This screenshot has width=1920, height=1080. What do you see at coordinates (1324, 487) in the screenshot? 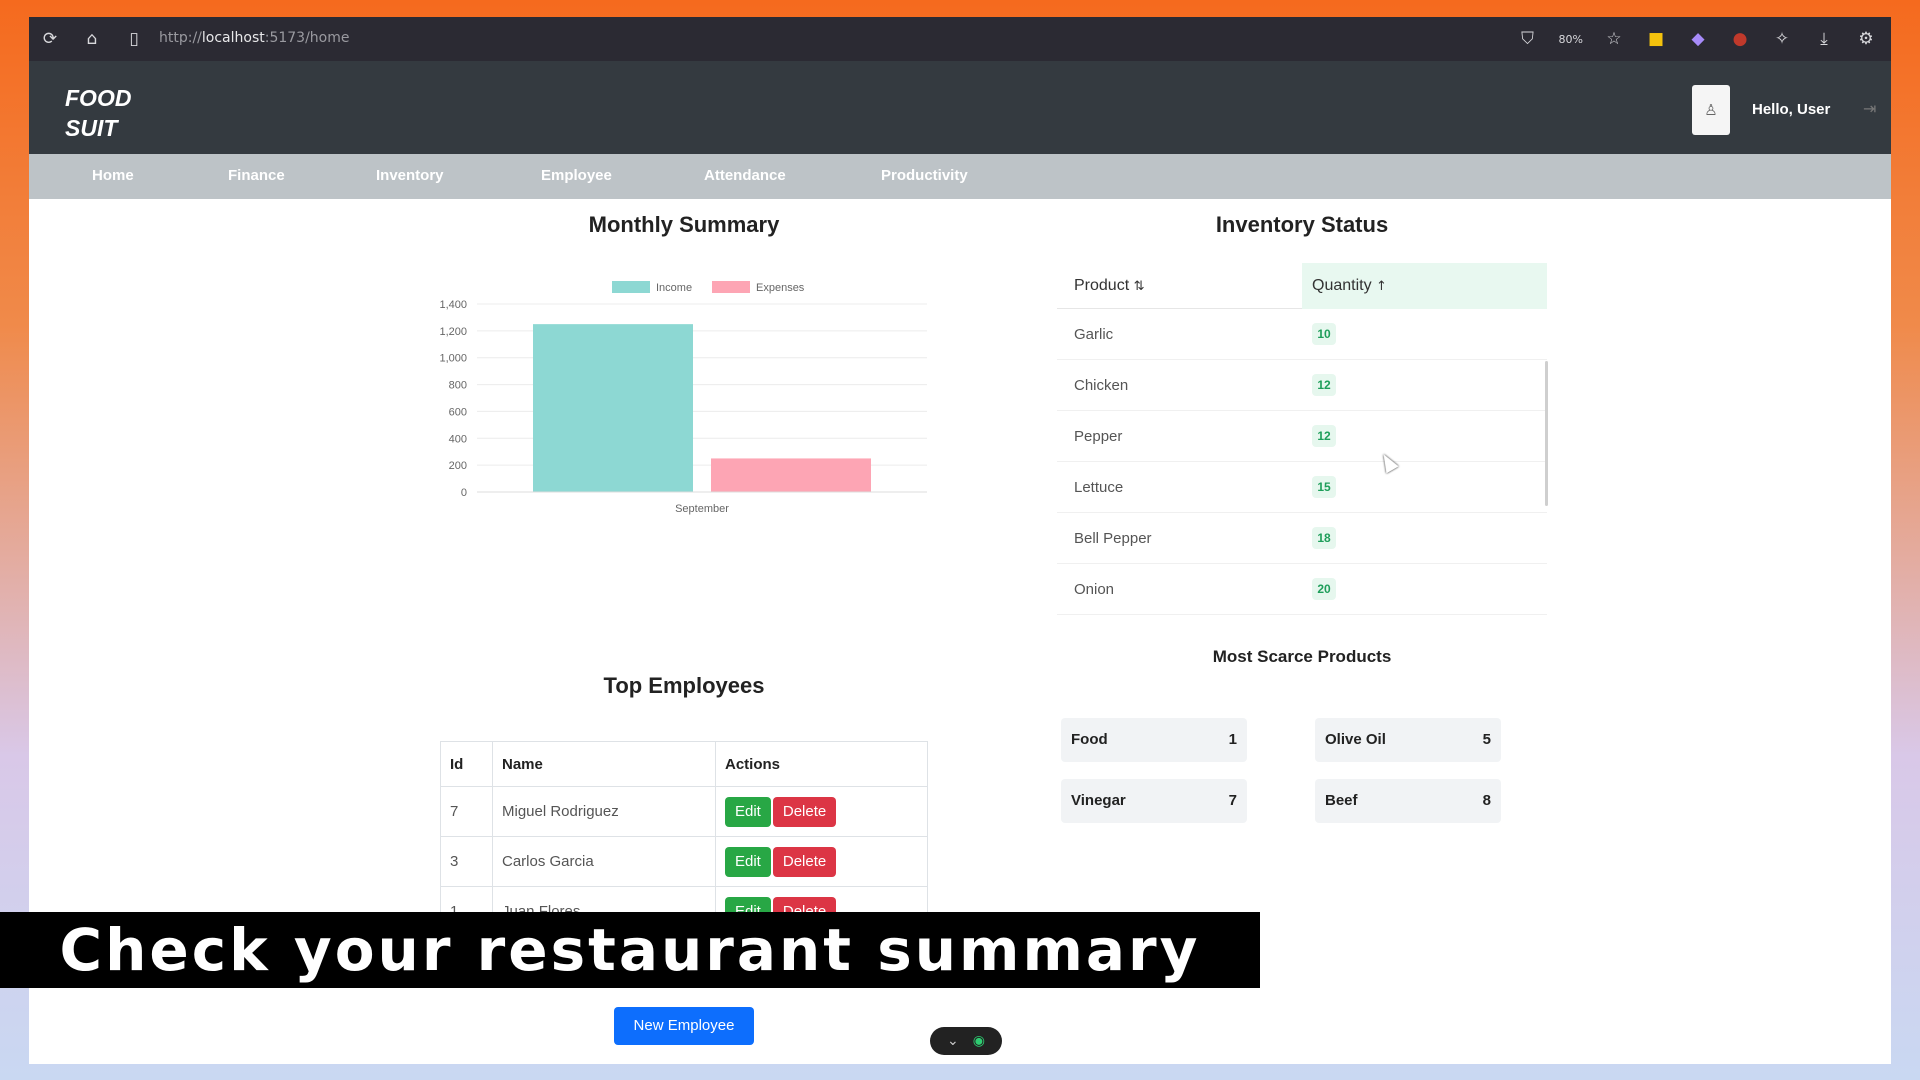
I see `quantity-badge: 15` at bounding box center [1324, 487].